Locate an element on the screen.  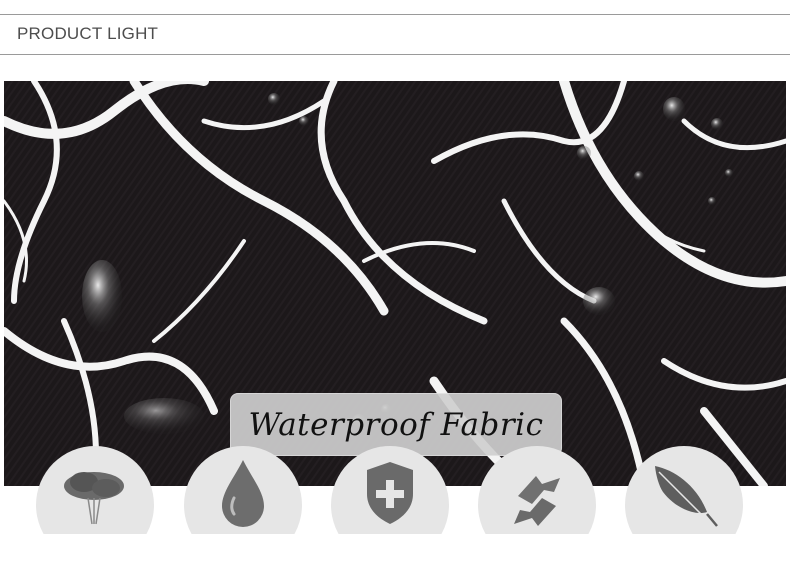
section-title: PRODUCT LIGHT is located at coordinates (88, 33).